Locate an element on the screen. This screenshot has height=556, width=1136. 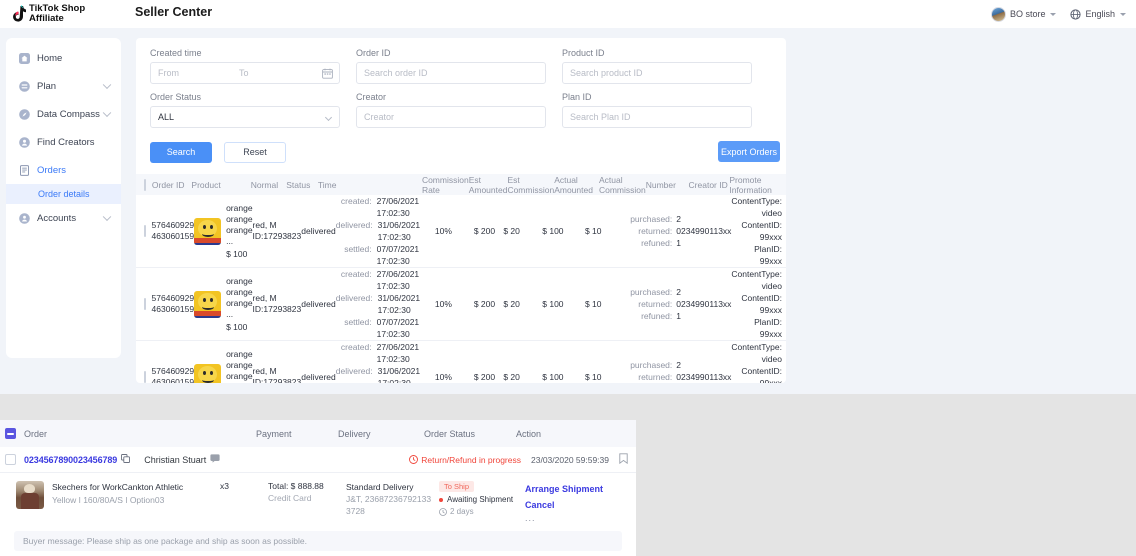
plan-id-input-wrap: Search Plan ID is located at coordinates (657, 117).